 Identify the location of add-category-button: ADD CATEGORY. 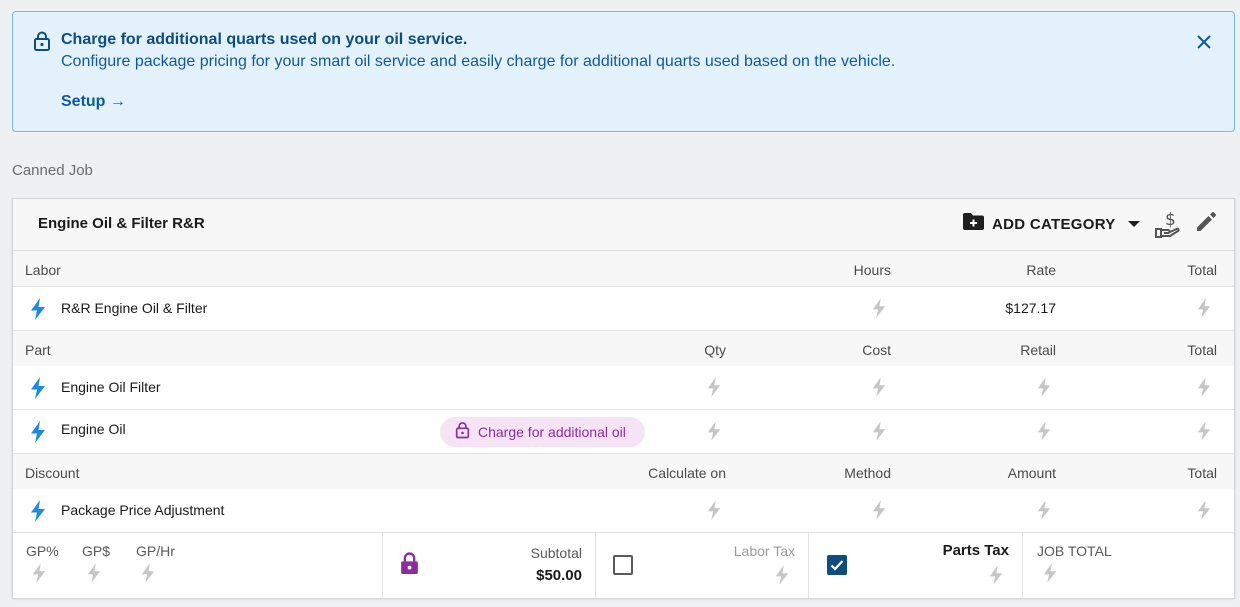
(1051, 224).